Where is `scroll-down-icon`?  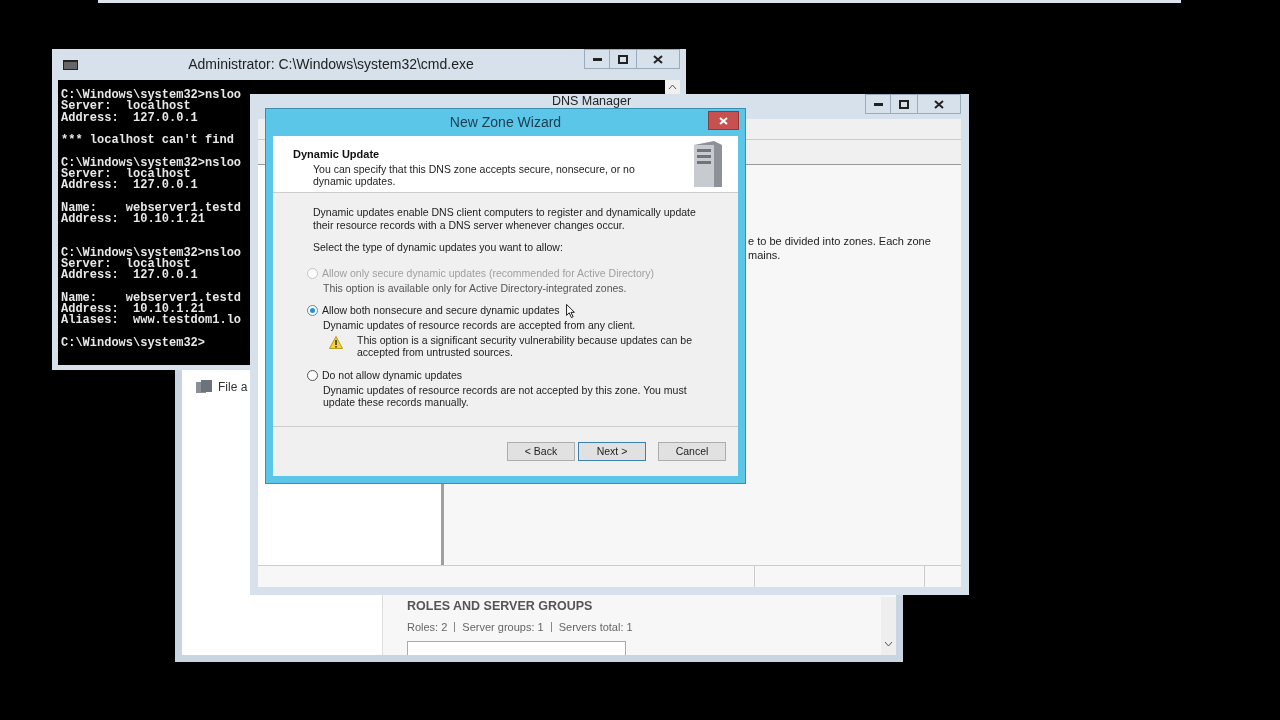
scroll-down-icon is located at coordinates (888, 644).